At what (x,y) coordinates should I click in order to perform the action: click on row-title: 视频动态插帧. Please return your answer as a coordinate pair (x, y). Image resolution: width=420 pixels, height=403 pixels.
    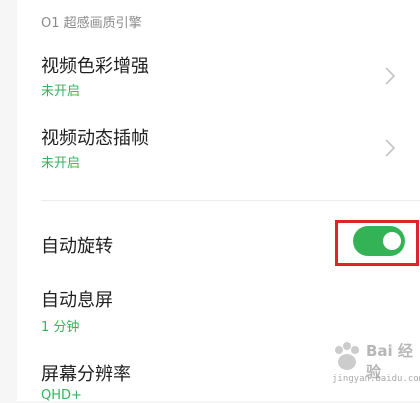
    Looking at the image, I should click on (95, 138).